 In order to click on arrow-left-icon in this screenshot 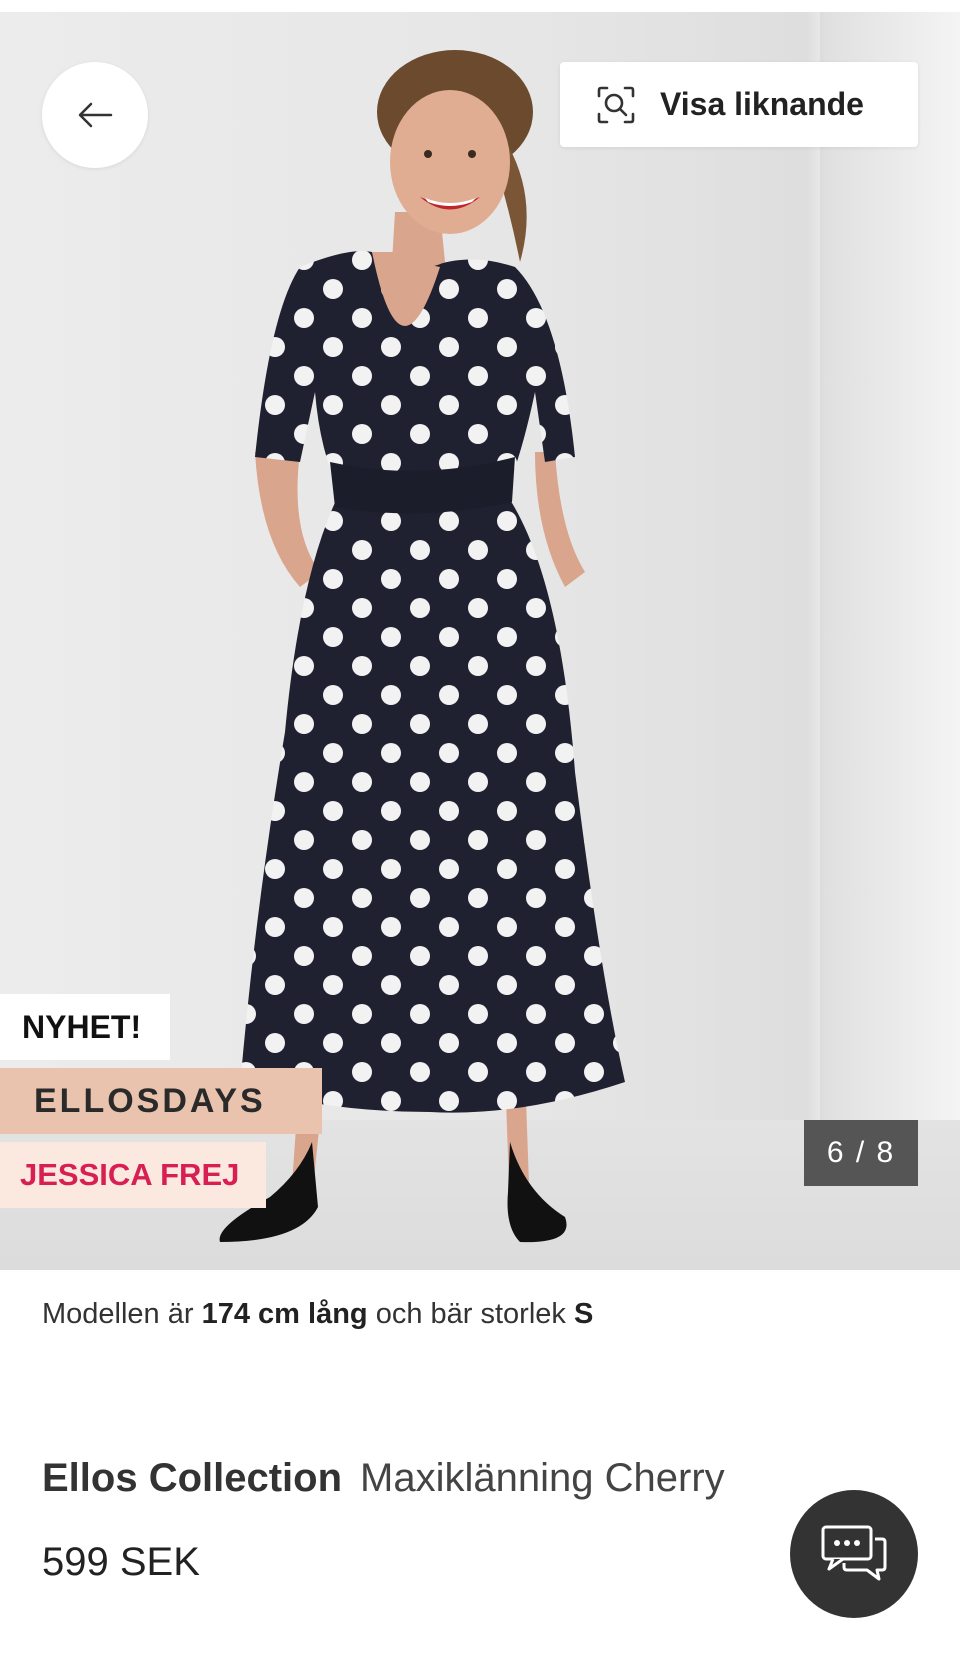, I will do `click(95, 115)`.